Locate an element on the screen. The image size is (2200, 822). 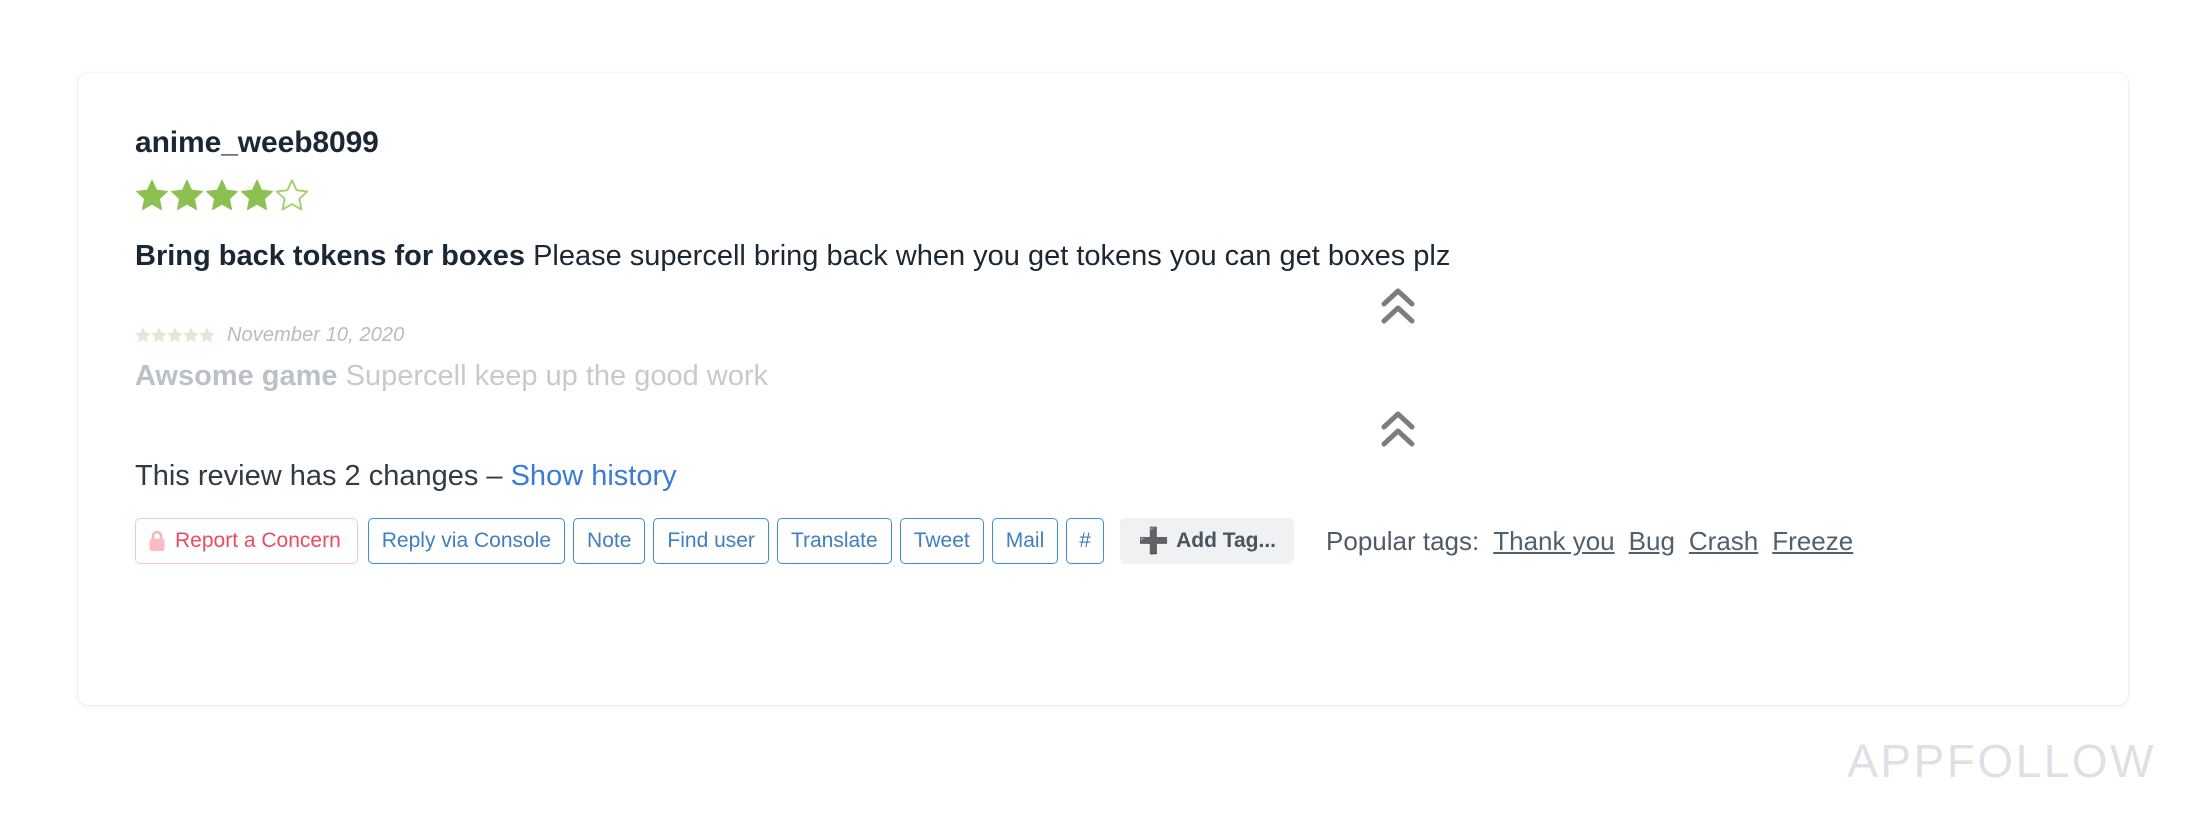
note-button: Note is located at coordinates (609, 541).